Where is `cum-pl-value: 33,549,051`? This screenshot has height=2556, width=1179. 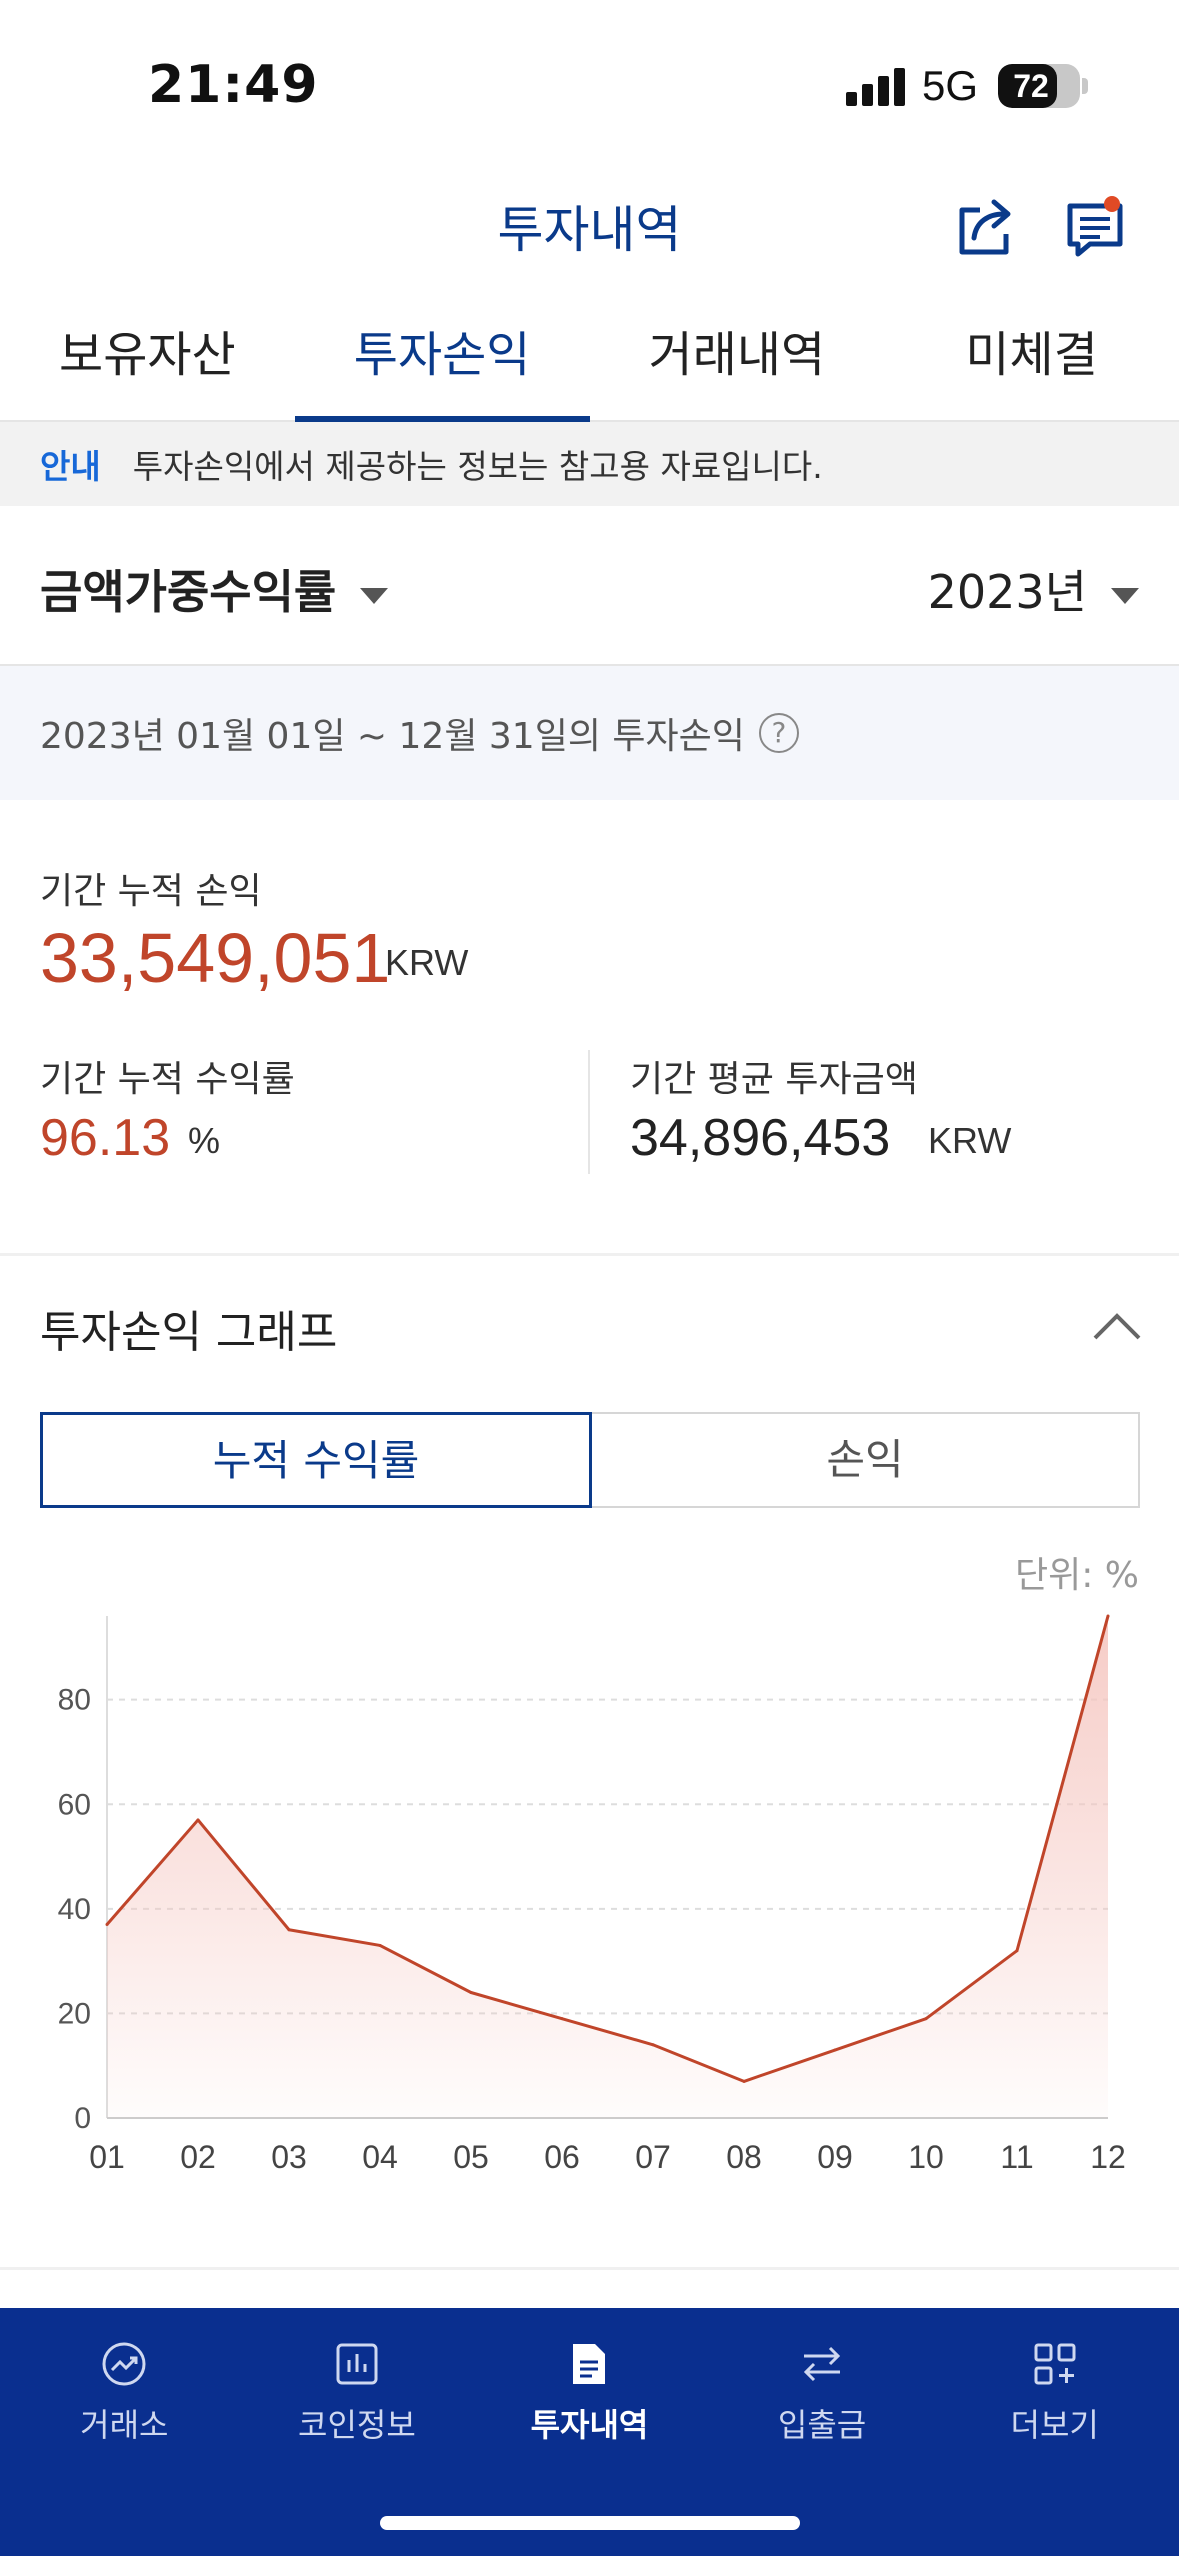 cum-pl-value: 33,549,051 is located at coordinates (215, 958).